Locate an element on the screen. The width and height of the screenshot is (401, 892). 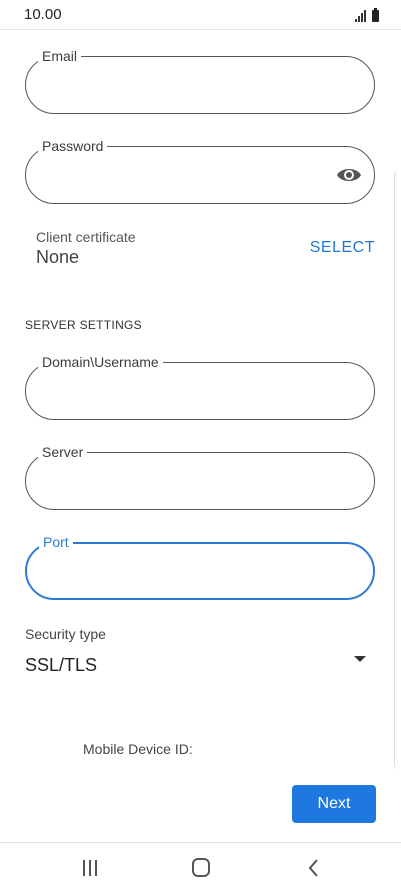
email-label: Email is located at coordinates (60, 56).